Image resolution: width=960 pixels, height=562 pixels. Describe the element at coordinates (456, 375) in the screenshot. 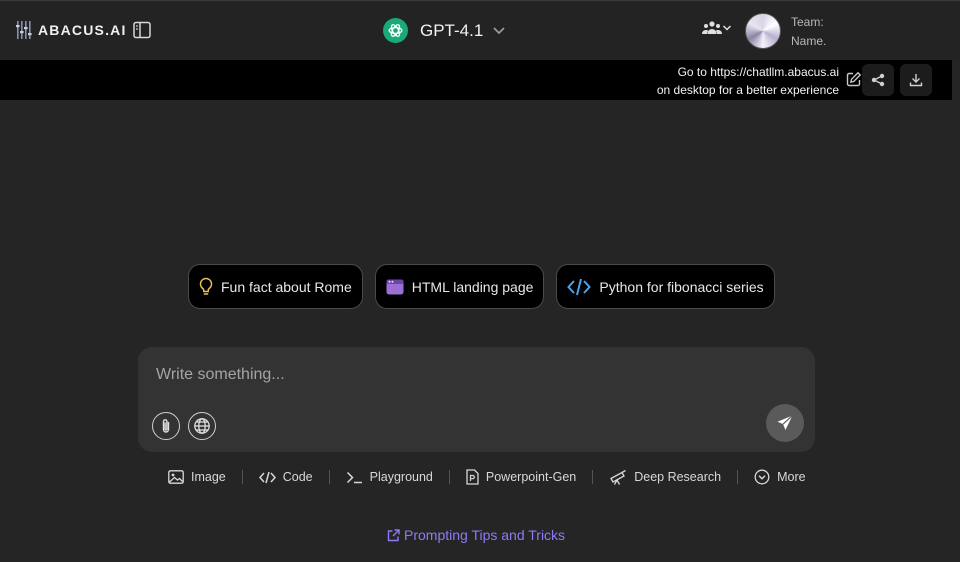

I see `message-input` at that location.